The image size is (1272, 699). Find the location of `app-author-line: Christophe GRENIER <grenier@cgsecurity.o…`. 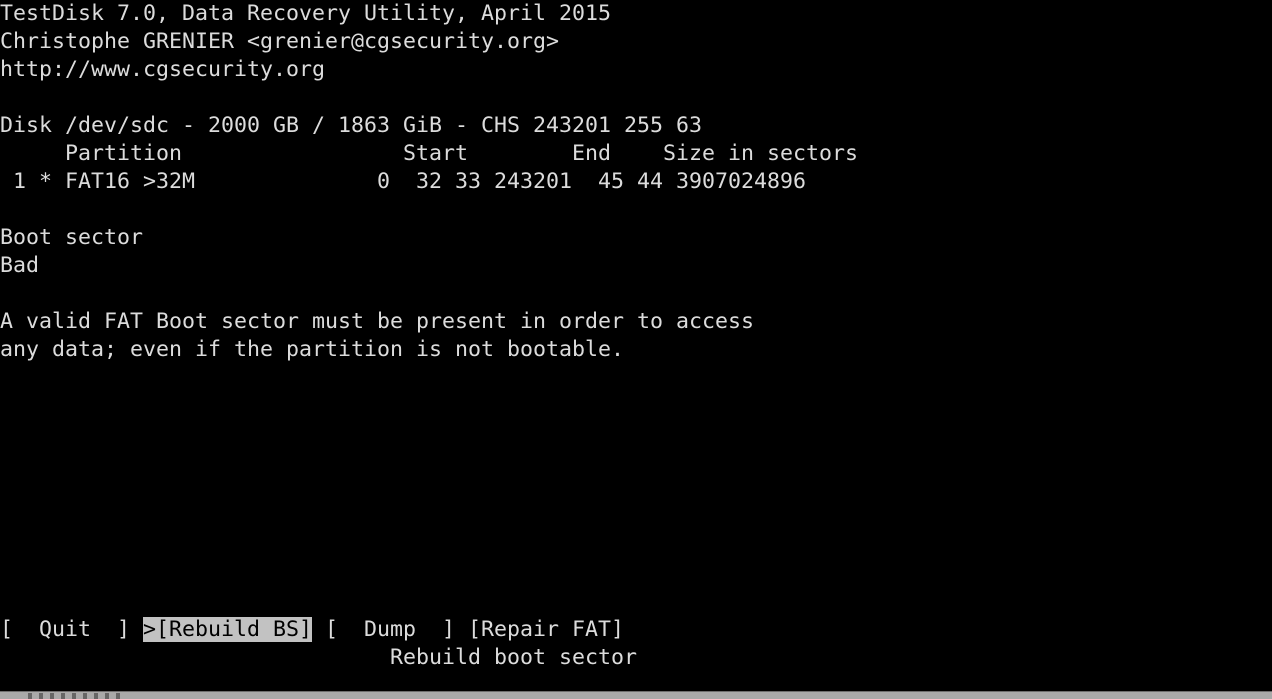

app-author-line: Christophe GRENIER <grenier@cgsecurity.o… is located at coordinates (280, 41).